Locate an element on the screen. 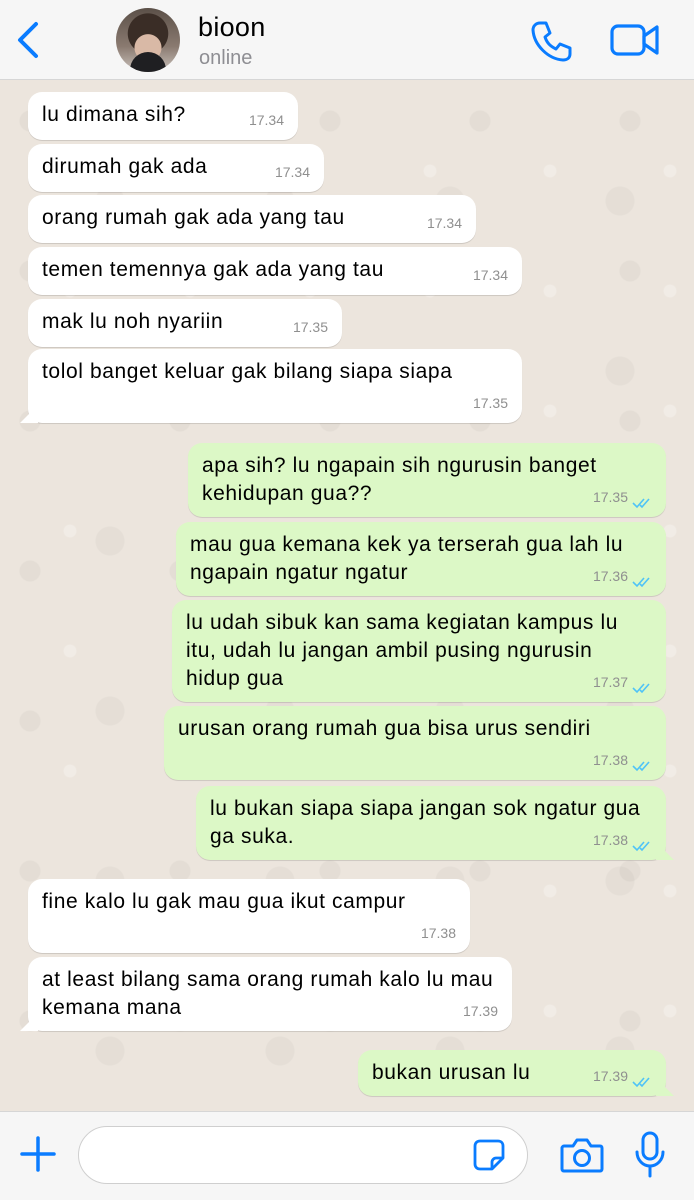  chevron-left-icon is located at coordinates (28, 40).